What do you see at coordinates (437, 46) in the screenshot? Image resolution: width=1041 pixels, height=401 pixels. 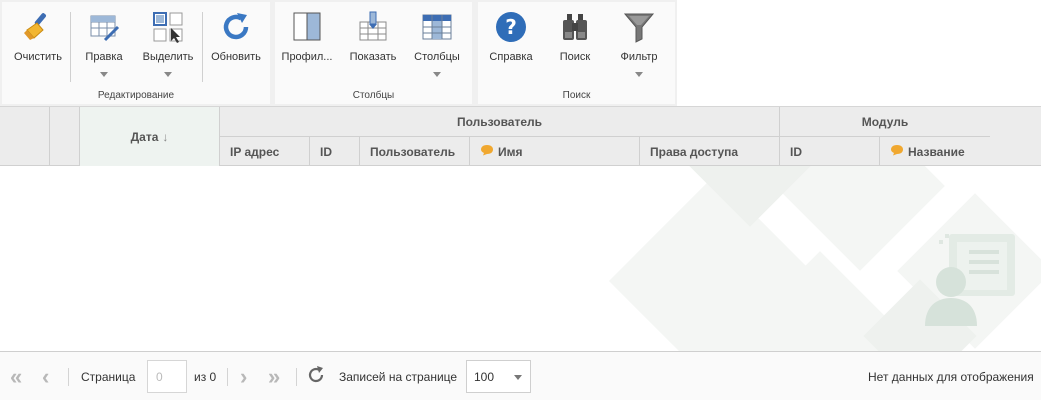 I see `columns-button: Столбцы` at bounding box center [437, 46].